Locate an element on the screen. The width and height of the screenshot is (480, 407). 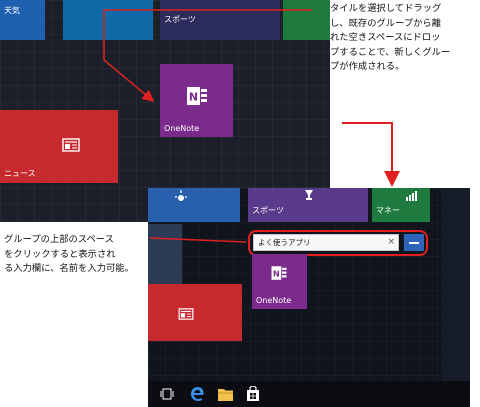
callout-line: をクリックすると表示され is located at coordinates (60, 254).